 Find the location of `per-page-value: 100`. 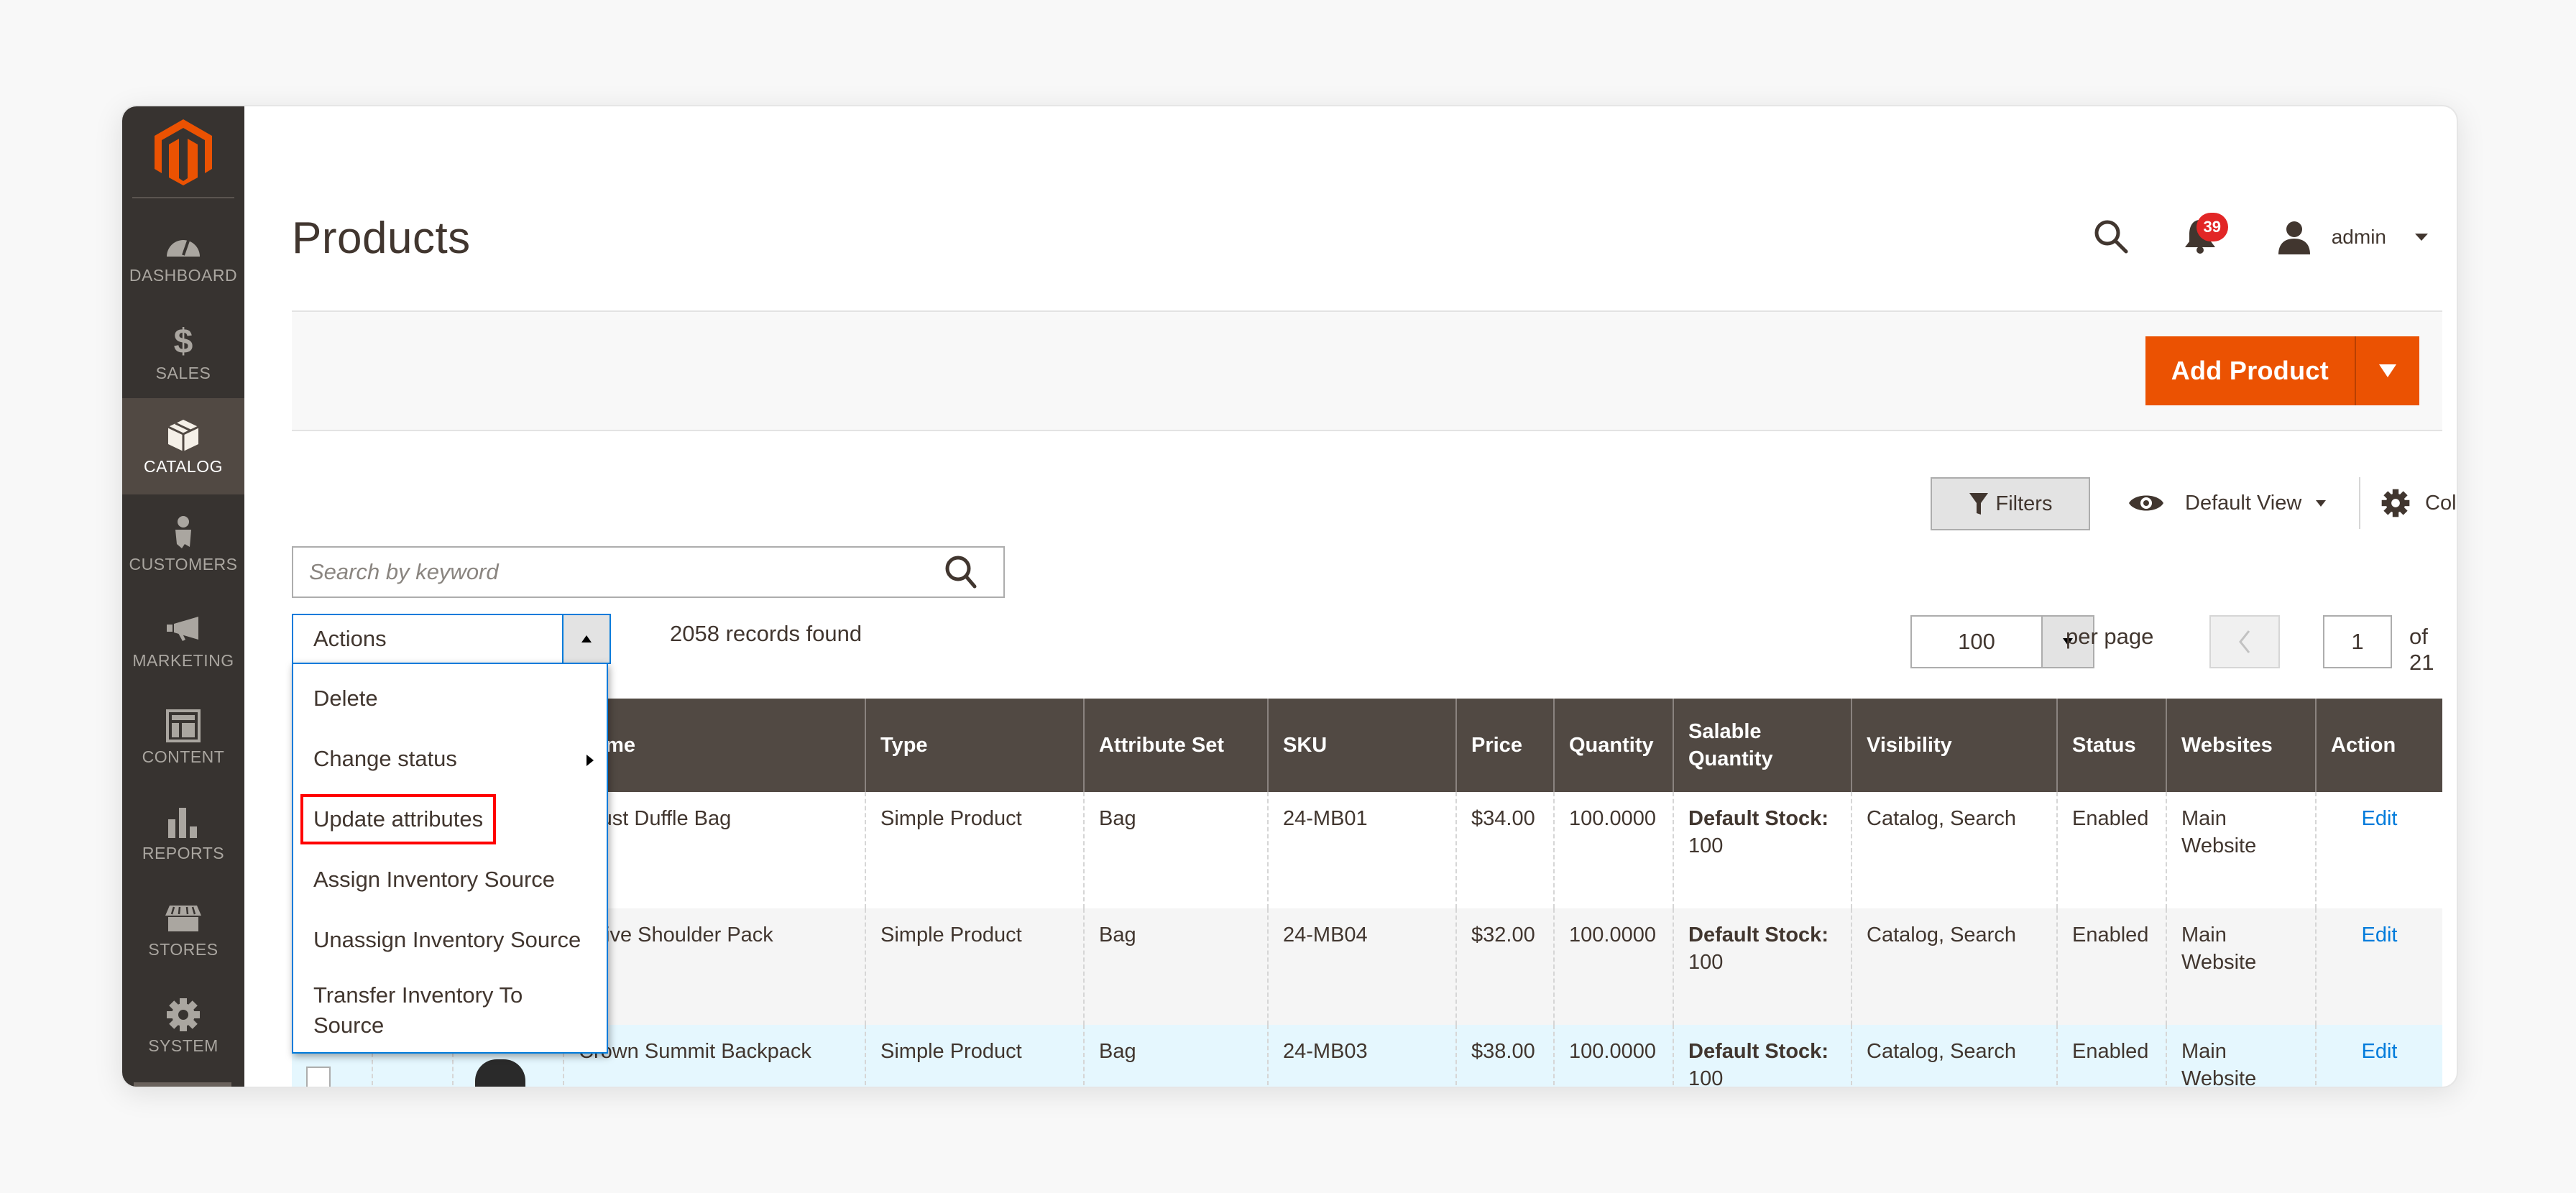

per-page-value: 100 is located at coordinates (1976, 641).